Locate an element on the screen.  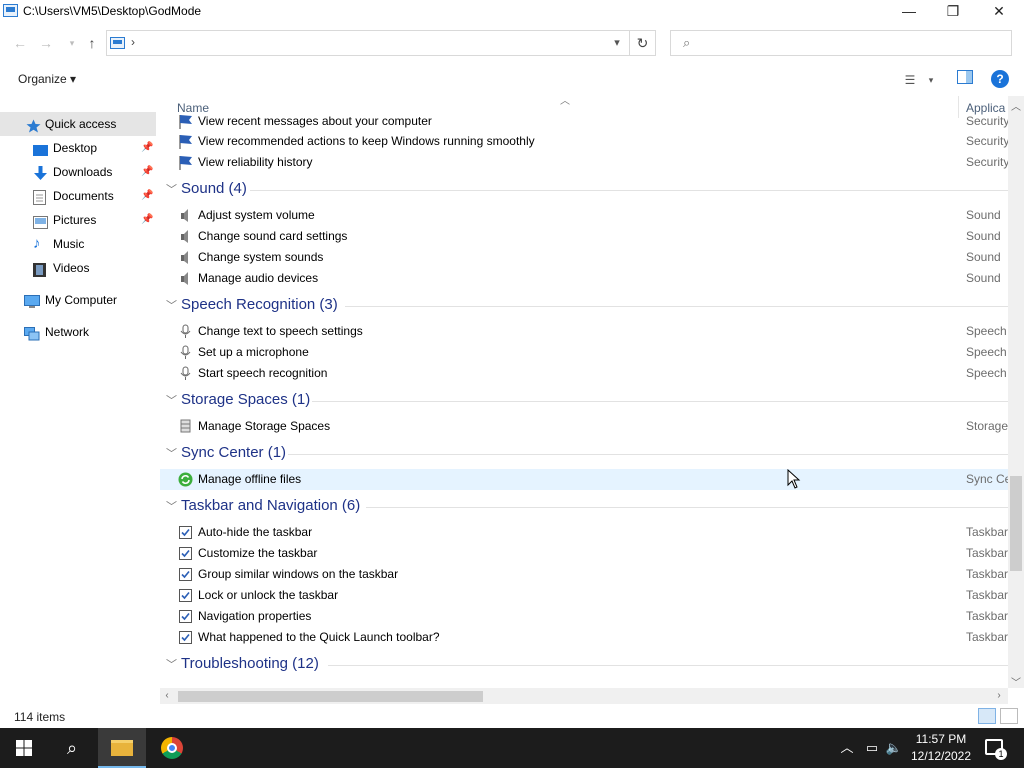
list-item: Start speech recognition Speech is located at coordinates (584, 373).